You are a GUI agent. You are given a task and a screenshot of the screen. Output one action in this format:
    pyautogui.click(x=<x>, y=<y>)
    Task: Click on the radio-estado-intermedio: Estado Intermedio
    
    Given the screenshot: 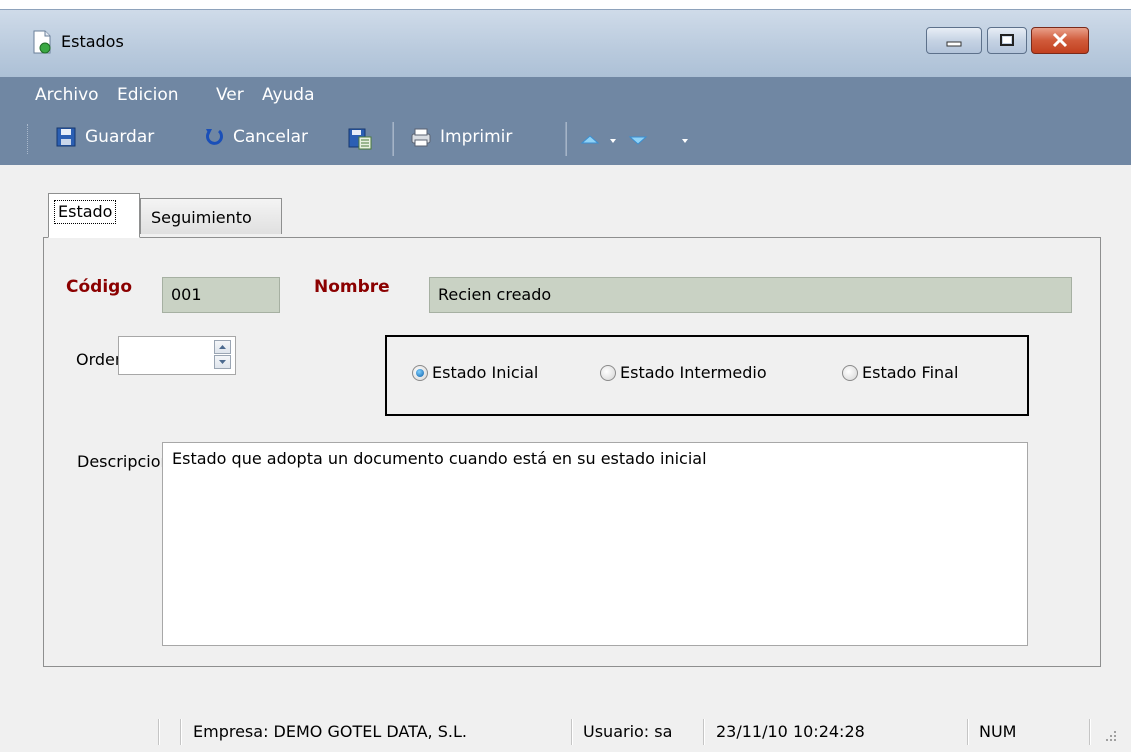 What is the action you would take?
    pyautogui.click(x=683, y=372)
    